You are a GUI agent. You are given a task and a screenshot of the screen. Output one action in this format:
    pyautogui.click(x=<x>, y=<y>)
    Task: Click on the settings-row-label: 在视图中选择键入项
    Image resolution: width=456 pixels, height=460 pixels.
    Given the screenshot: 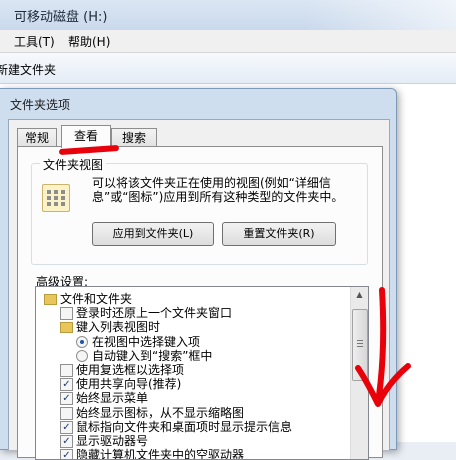 What is the action you would take?
    pyautogui.click(x=146, y=341)
    